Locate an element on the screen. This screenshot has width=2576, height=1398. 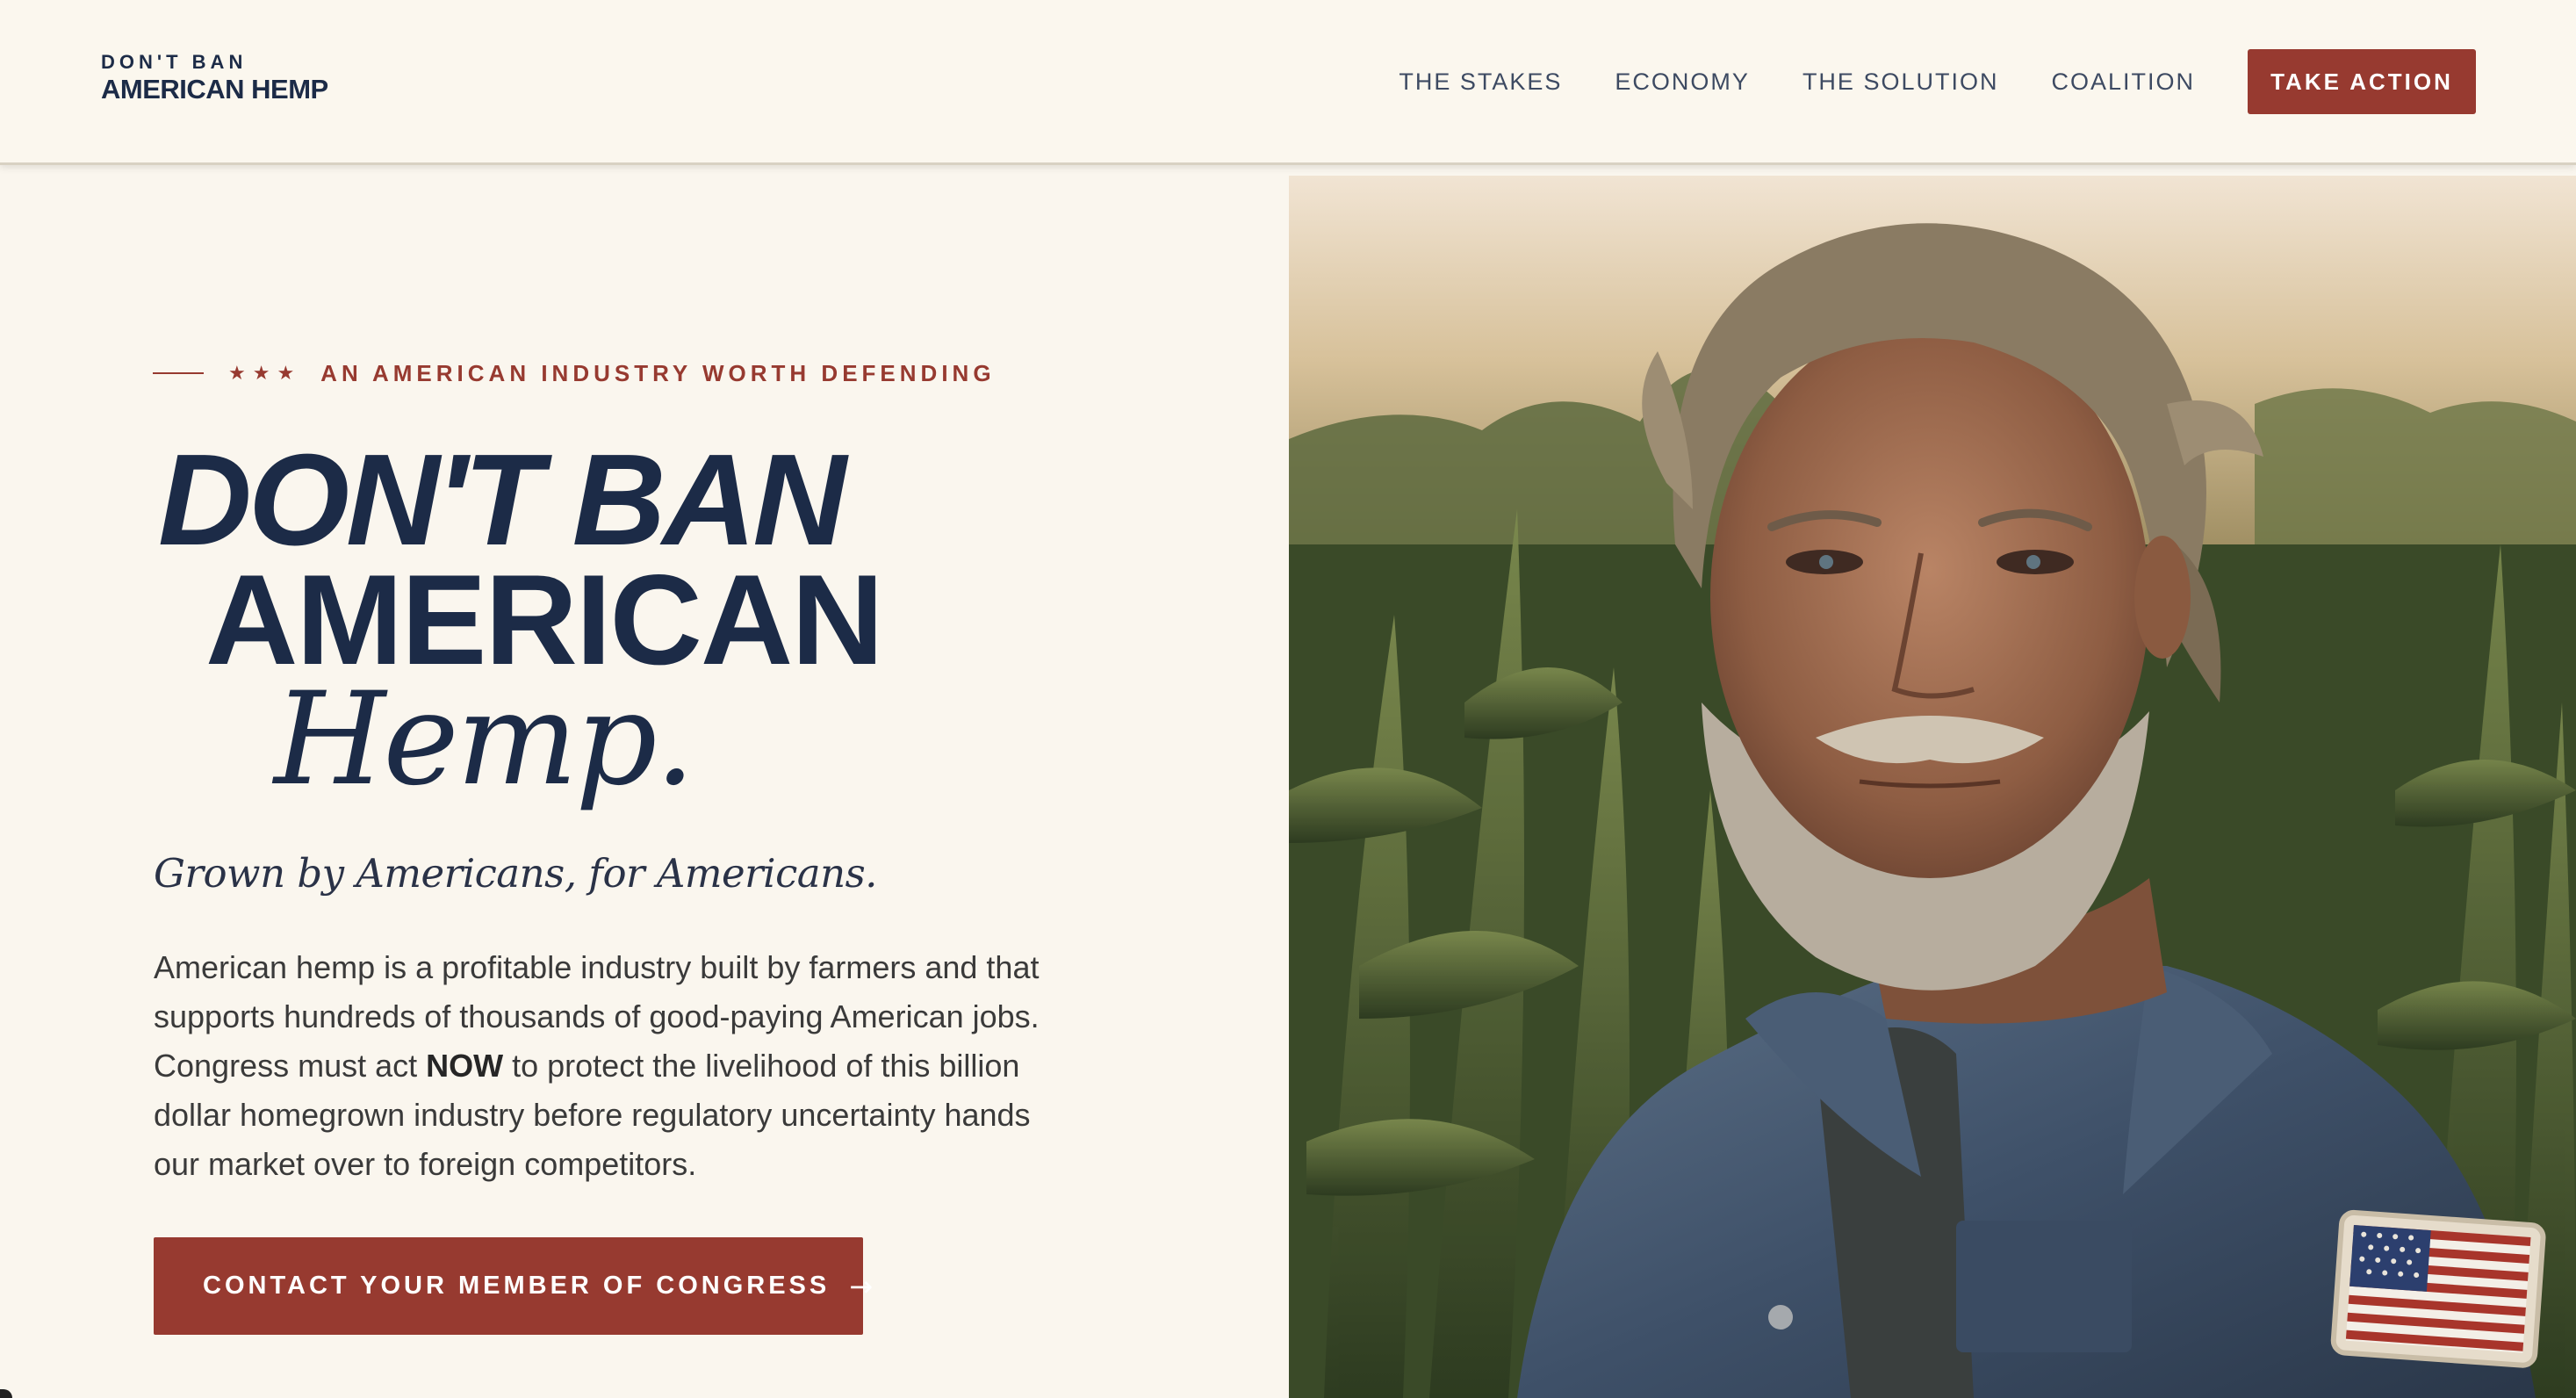
headline-line-3: Hemp. is located at coordinates (484, 740).